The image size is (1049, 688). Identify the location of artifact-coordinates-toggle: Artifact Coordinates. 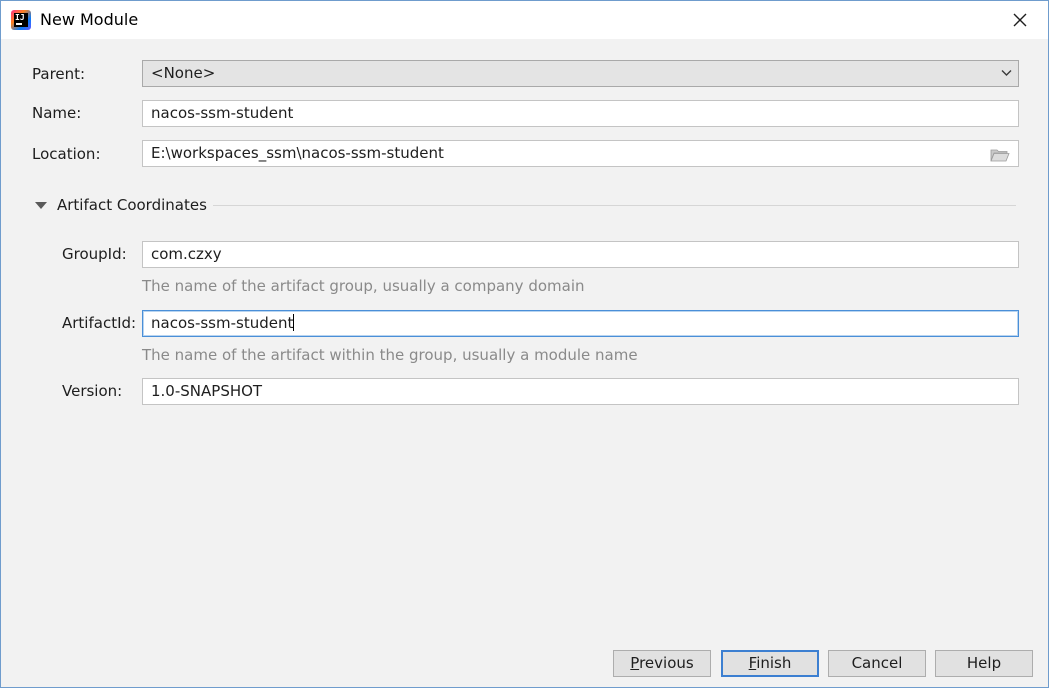
(121, 205).